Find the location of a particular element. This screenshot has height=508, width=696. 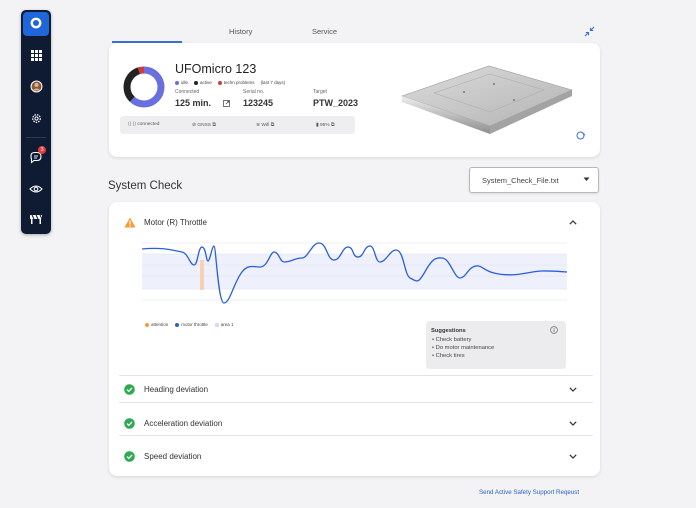

usage-legend: idle active techn problems (last 7 days) is located at coordinates (230, 82).